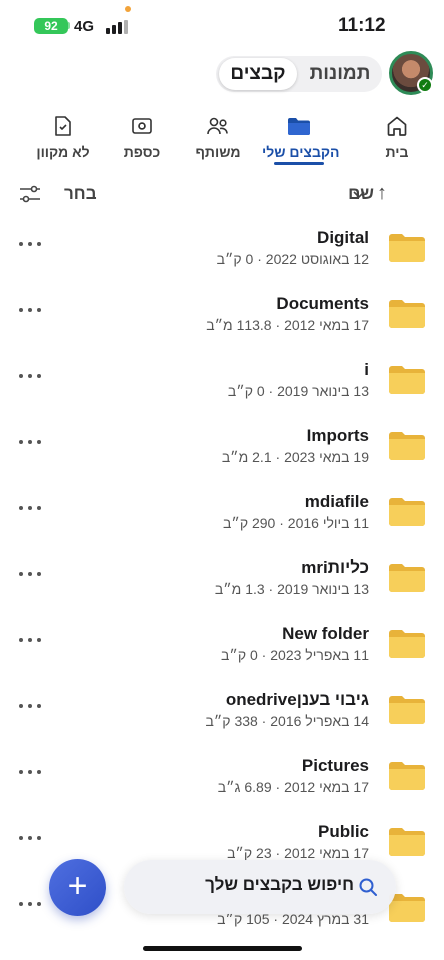 This screenshot has height=960, width=444. What do you see at coordinates (368, 887) in the screenshot?
I see `search-icon` at bounding box center [368, 887].